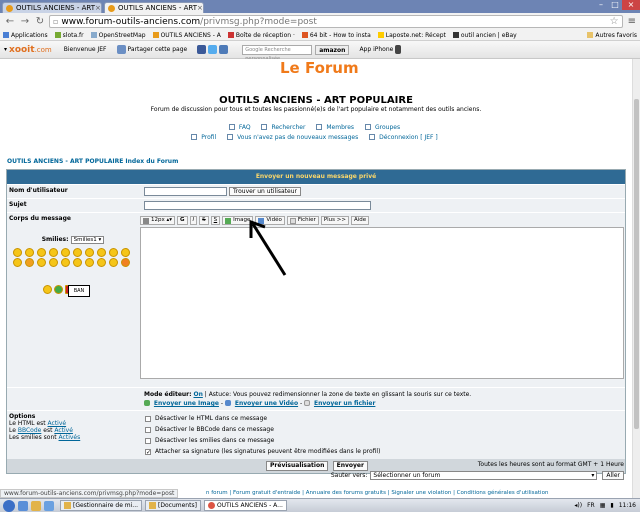  Describe the element at coordinates (25, 35) in the screenshot. I see `bookmark-apps: Applications` at that location.